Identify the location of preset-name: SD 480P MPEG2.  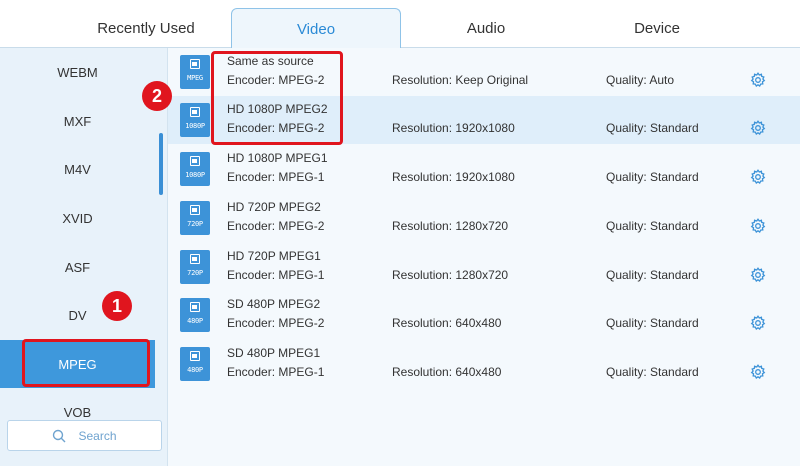
(274, 304).